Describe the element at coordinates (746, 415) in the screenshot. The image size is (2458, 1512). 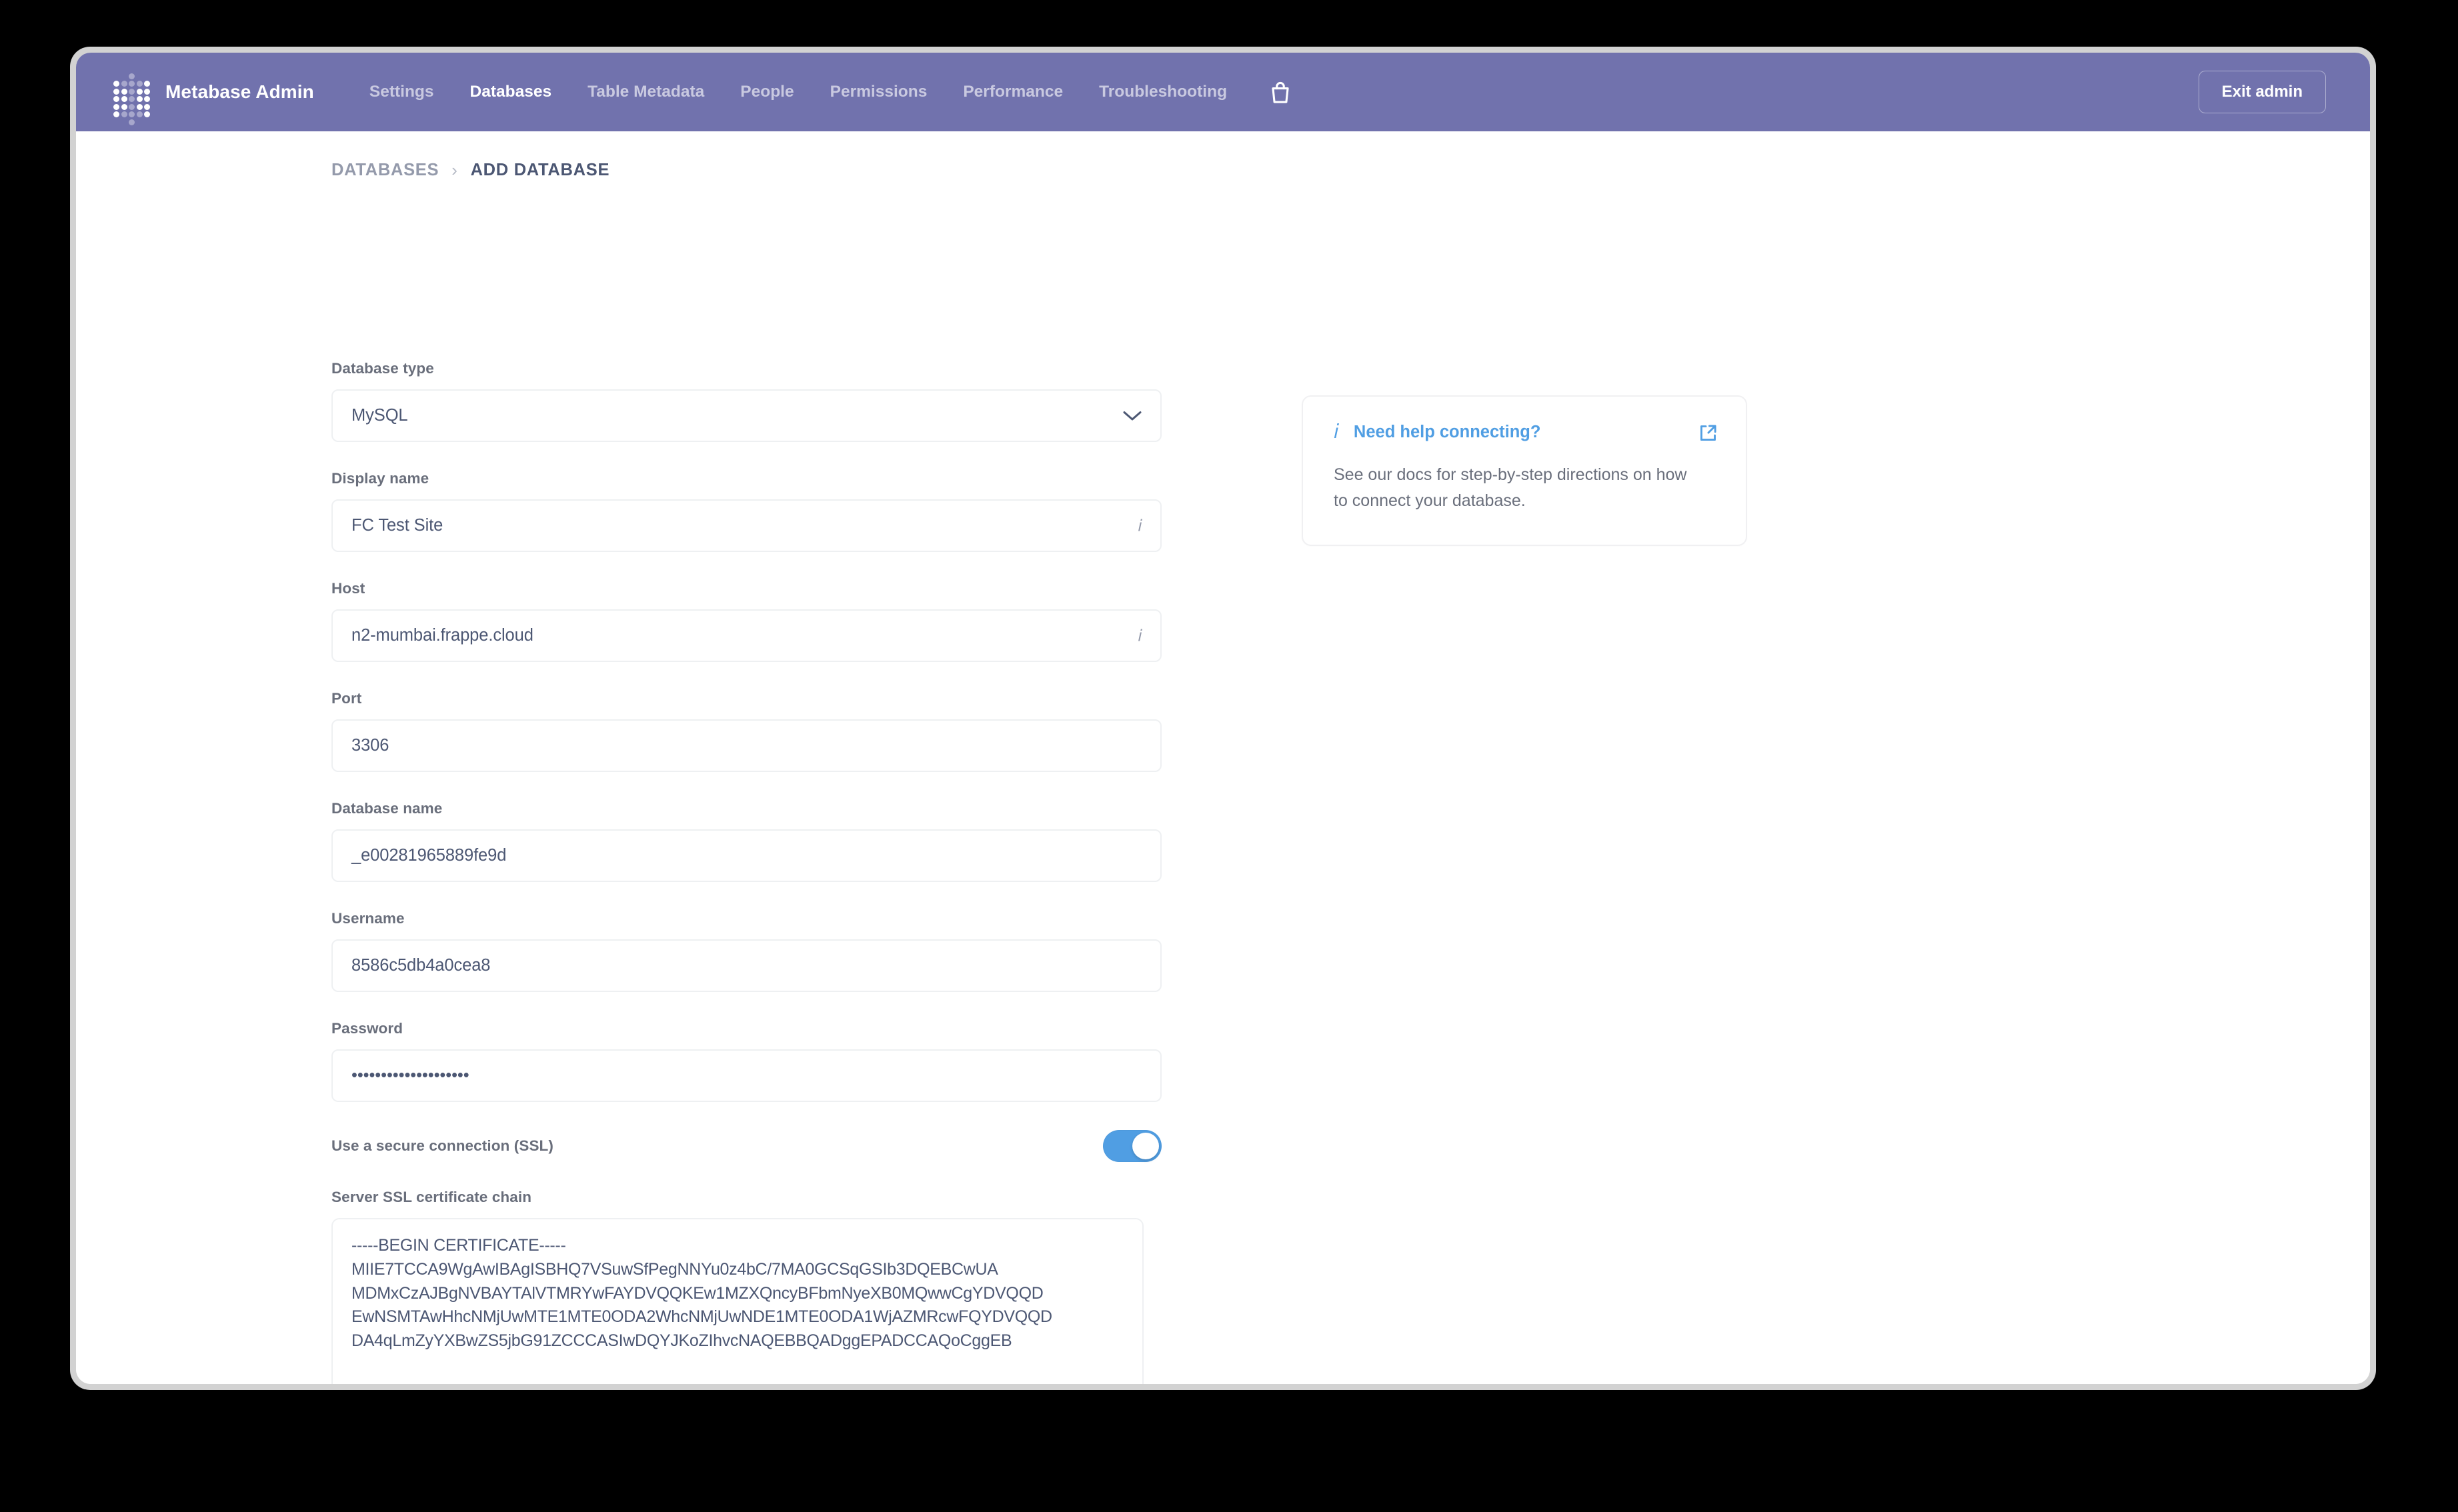
I see `database-type-select: MySQL` at that location.